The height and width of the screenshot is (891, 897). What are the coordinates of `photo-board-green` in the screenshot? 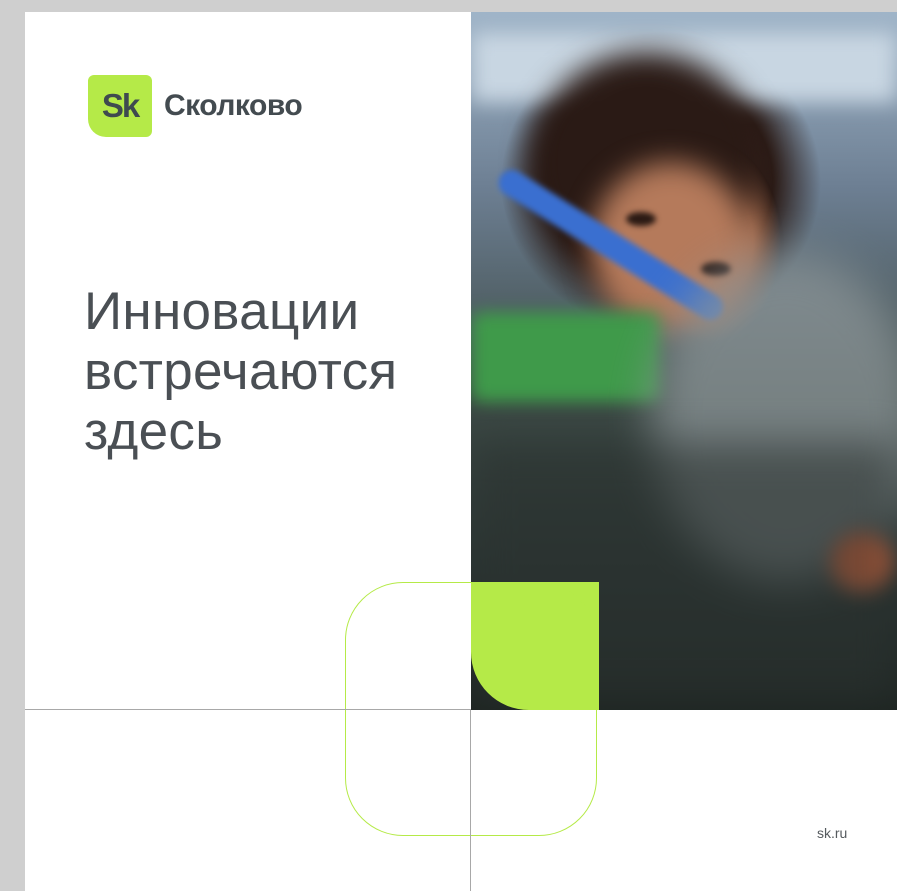 It's located at (566, 357).